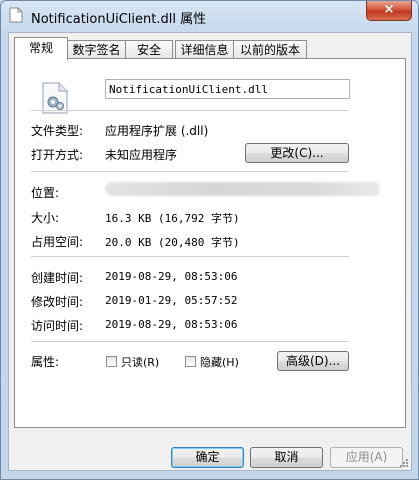 The width and height of the screenshot is (419, 480). Describe the element at coordinates (119, 19) in the screenshot. I see `window-title: NotificationUiClient.dll 属性` at that location.